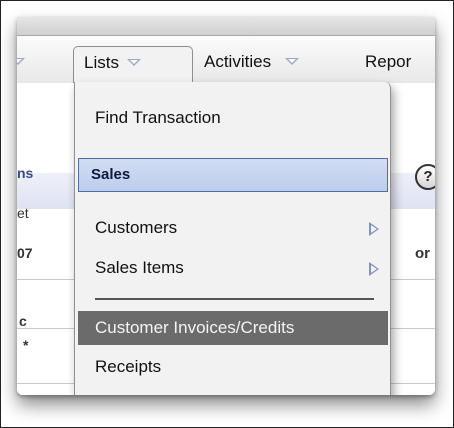 The height and width of the screenshot is (428, 454). I want to click on menu-item-label: Sales Items, so click(139, 267).